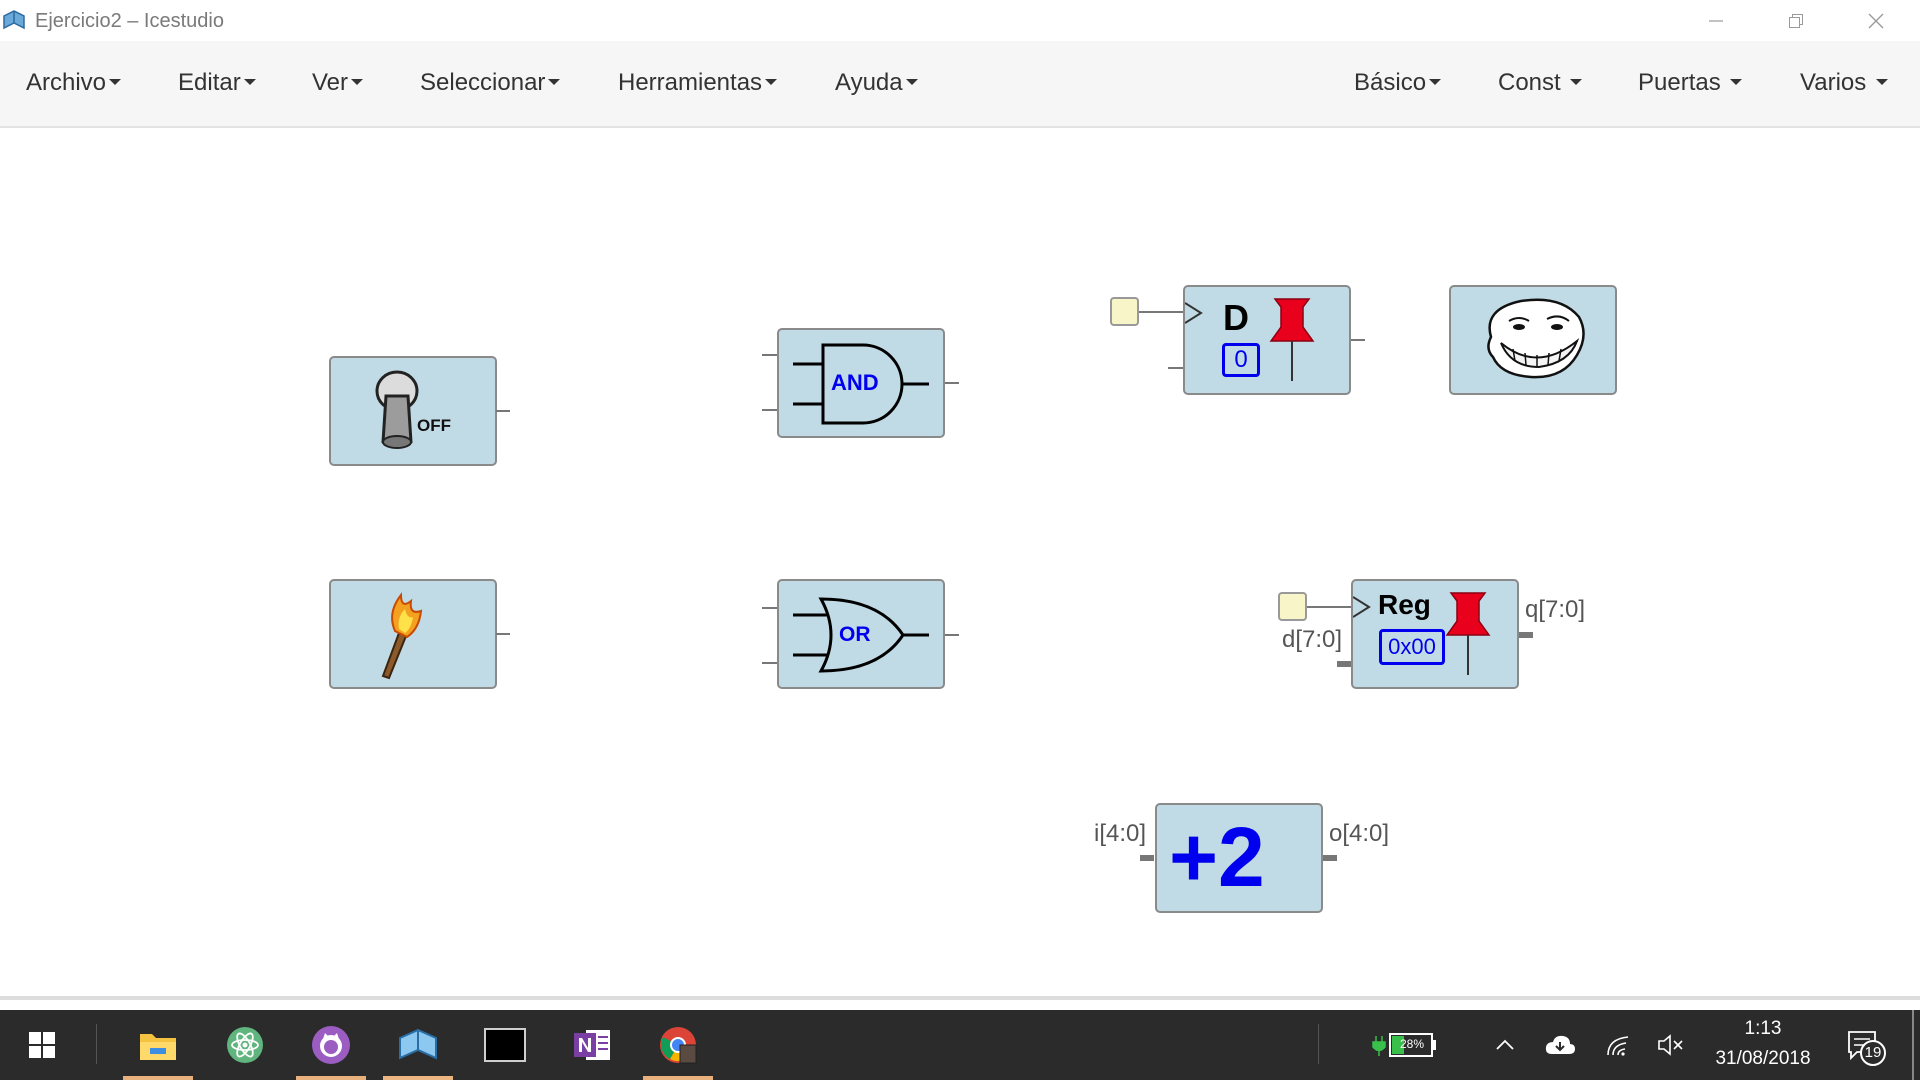 The width and height of the screenshot is (1920, 1080). I want to click on and-gate-block: AND, so click(861, 383).